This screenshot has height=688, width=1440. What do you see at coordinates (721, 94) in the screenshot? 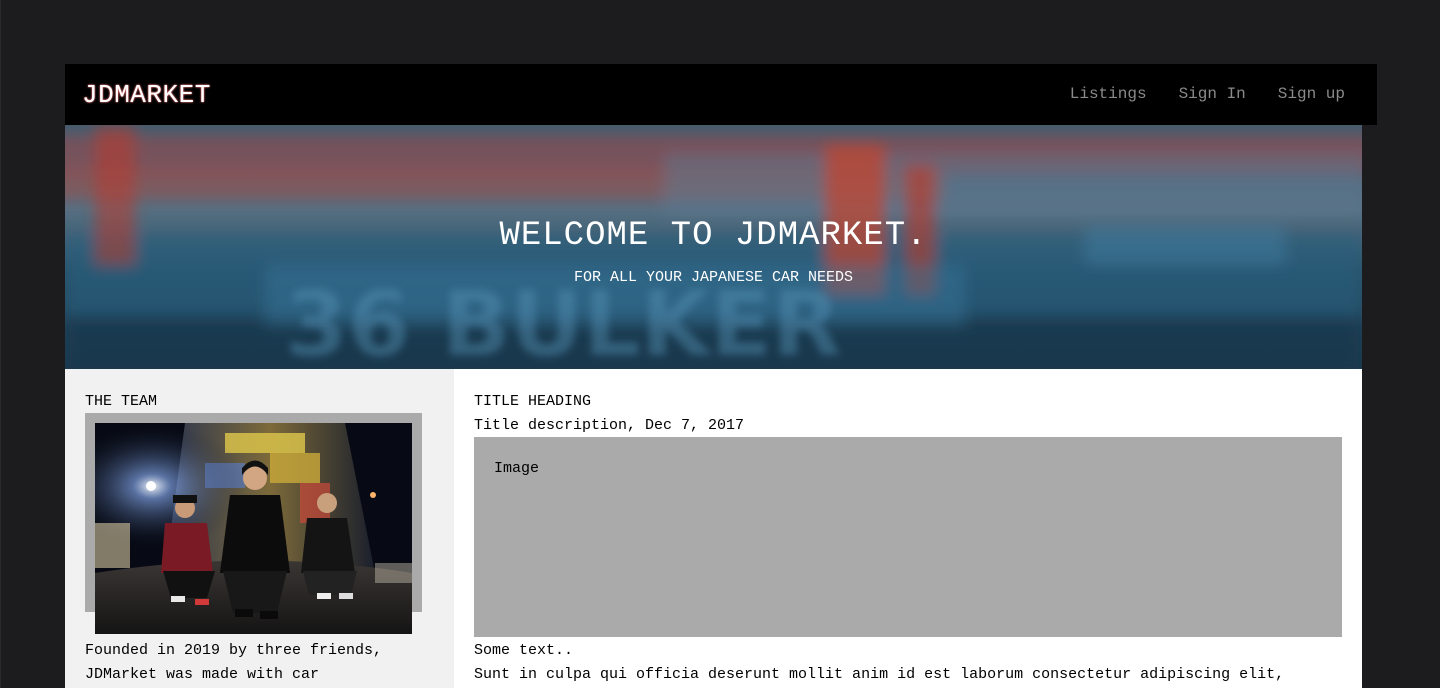
I see `top-navbar: JDMARKET Listings Sign In Sign up` at bounding box center [721, 94].